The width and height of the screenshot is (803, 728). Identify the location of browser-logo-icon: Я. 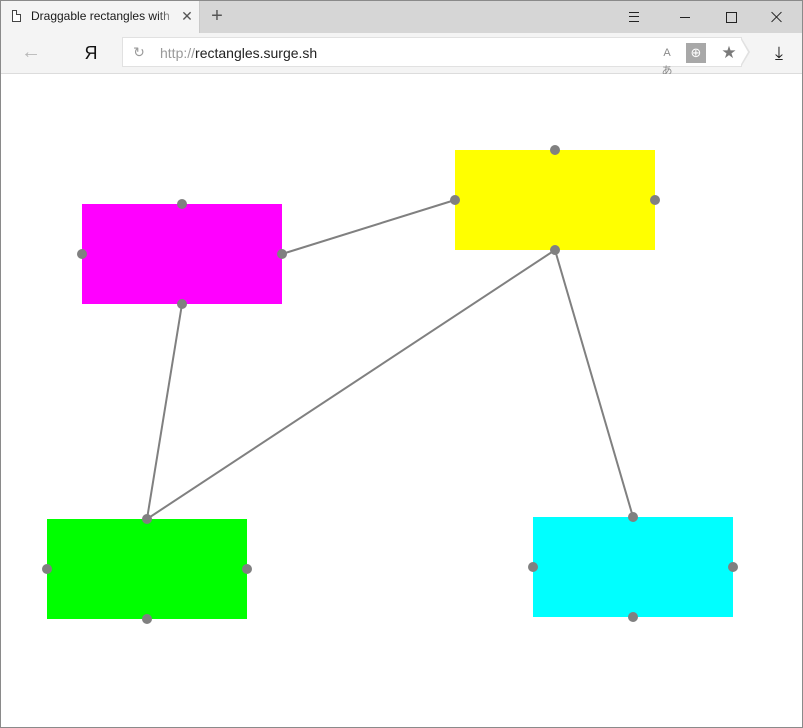
(91, 53).